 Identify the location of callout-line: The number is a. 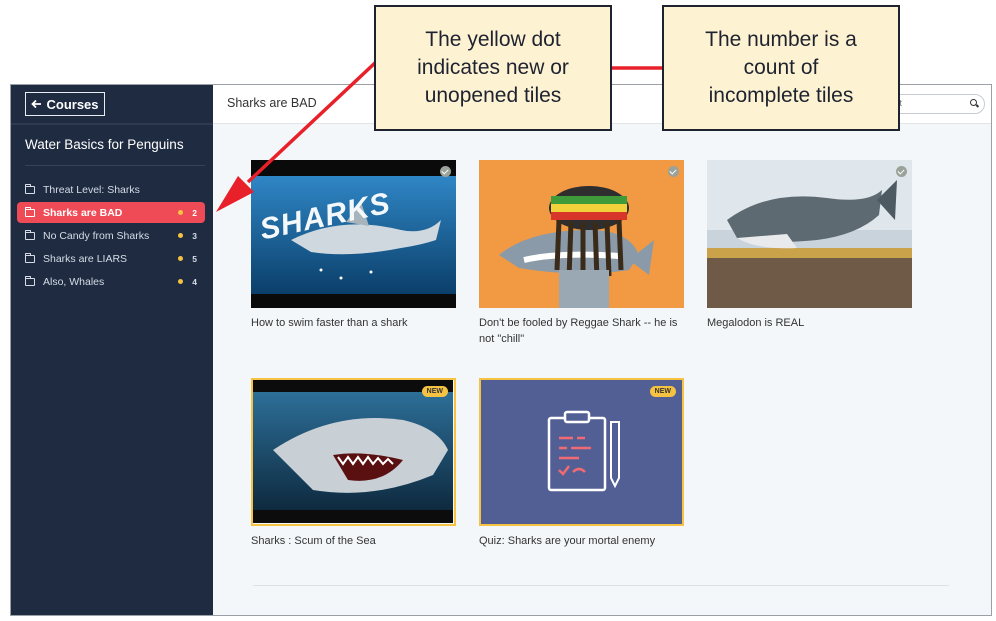
(781, 39).